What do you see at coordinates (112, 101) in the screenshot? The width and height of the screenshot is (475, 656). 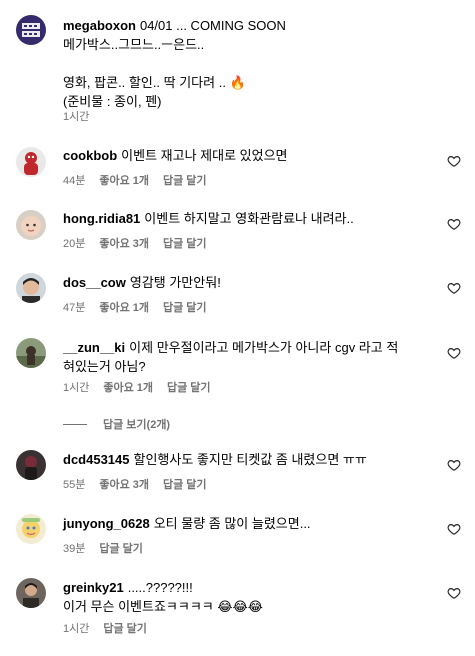 I see `caption-line: (준비물 : 종이, 펜)` at bounding box center [112, 101].